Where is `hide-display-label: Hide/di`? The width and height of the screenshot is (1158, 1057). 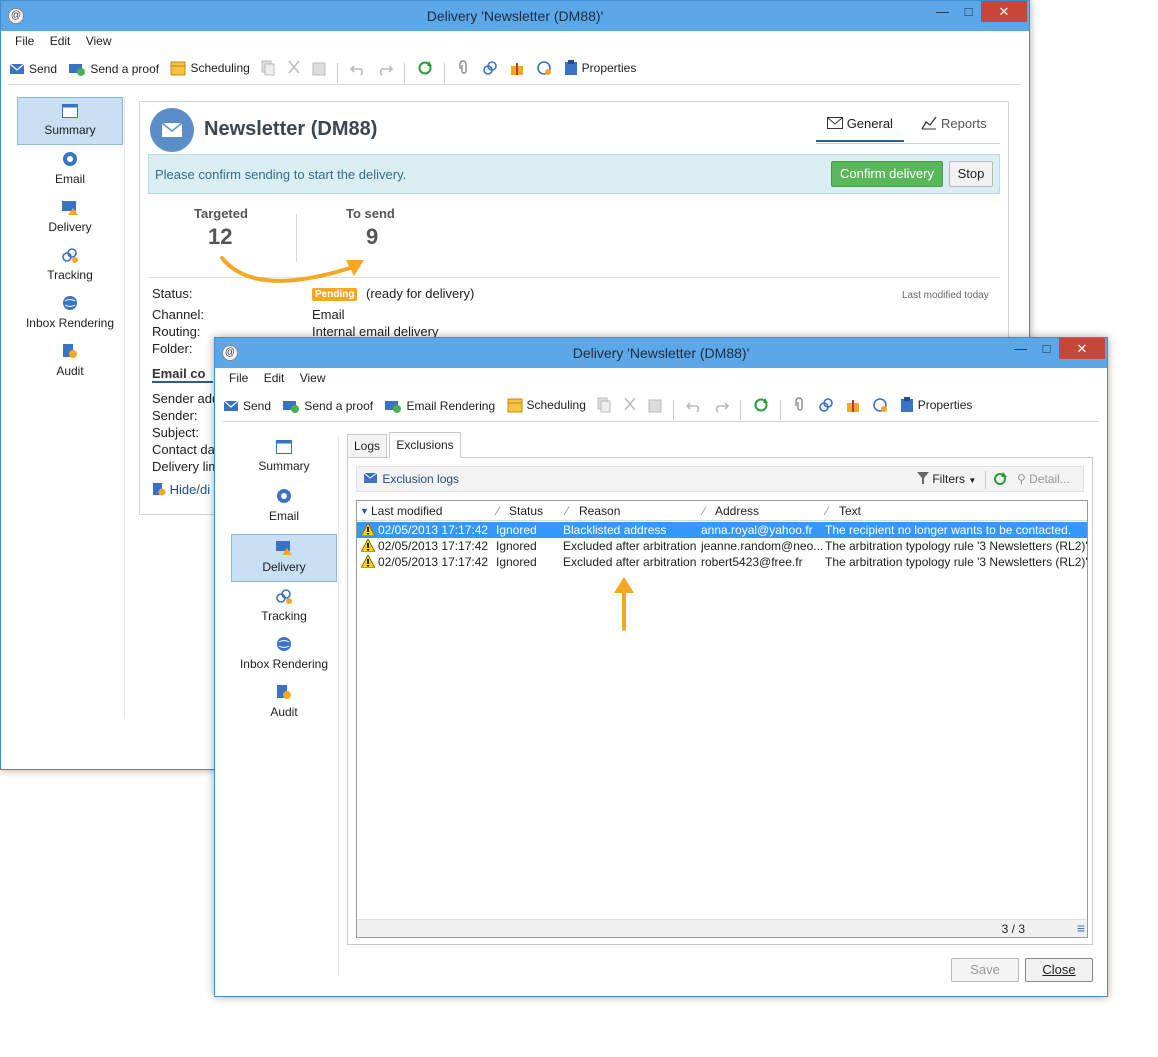 hide-display-label: Hide/di is located at coordinates (190, 489).